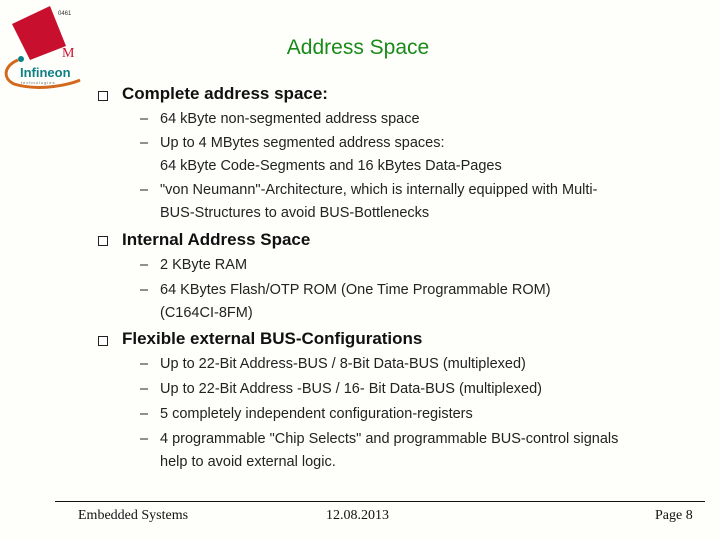 This screenshot has width=720, height=540. Describe the element at coordinates (65, 14) in the screenshot. I see `logo-code: 0461` at that location.